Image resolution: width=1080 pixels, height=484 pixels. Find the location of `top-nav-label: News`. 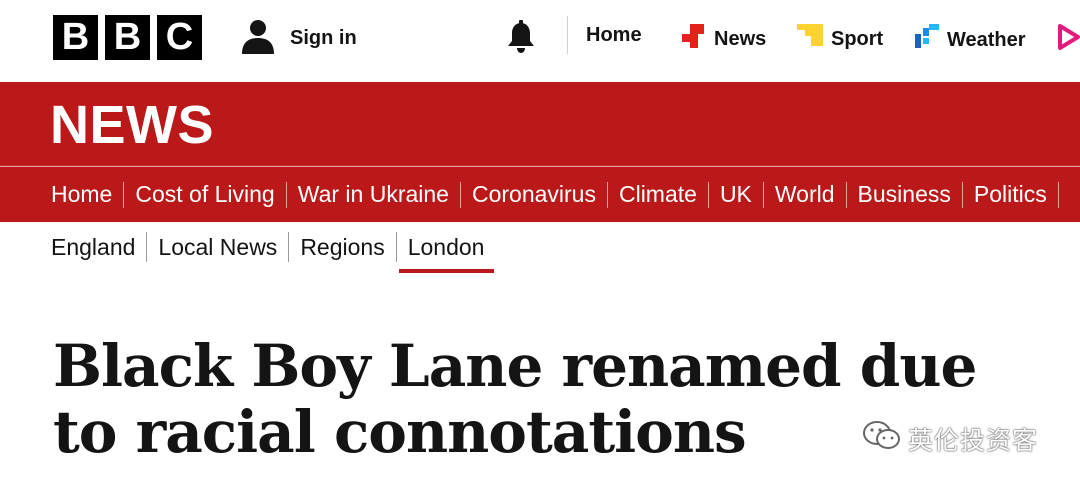

top-nav-label: News is located at coordinates (740, 38).